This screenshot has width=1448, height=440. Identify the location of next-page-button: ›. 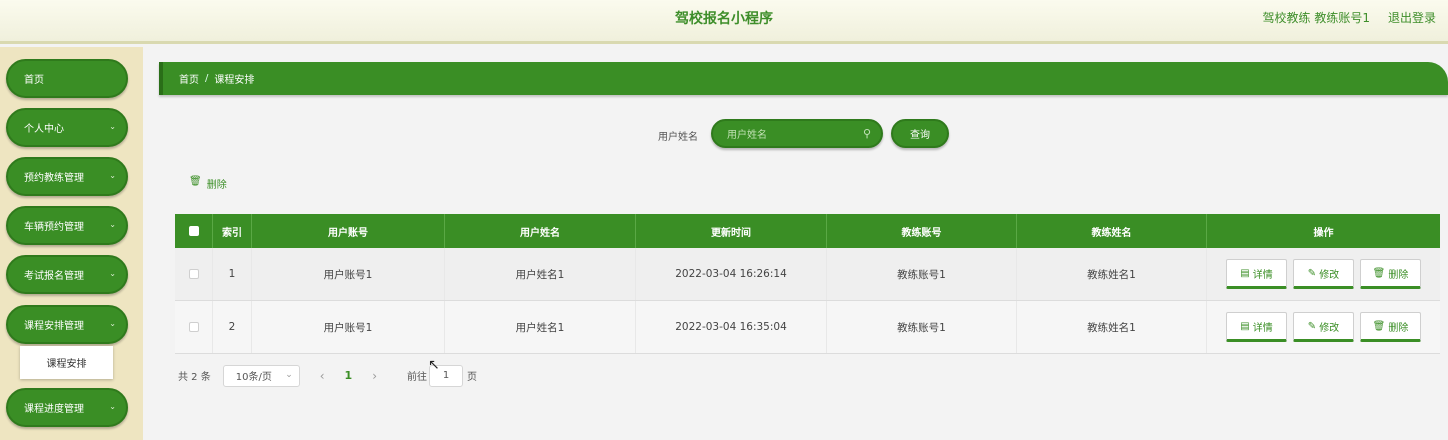
(374, 376).